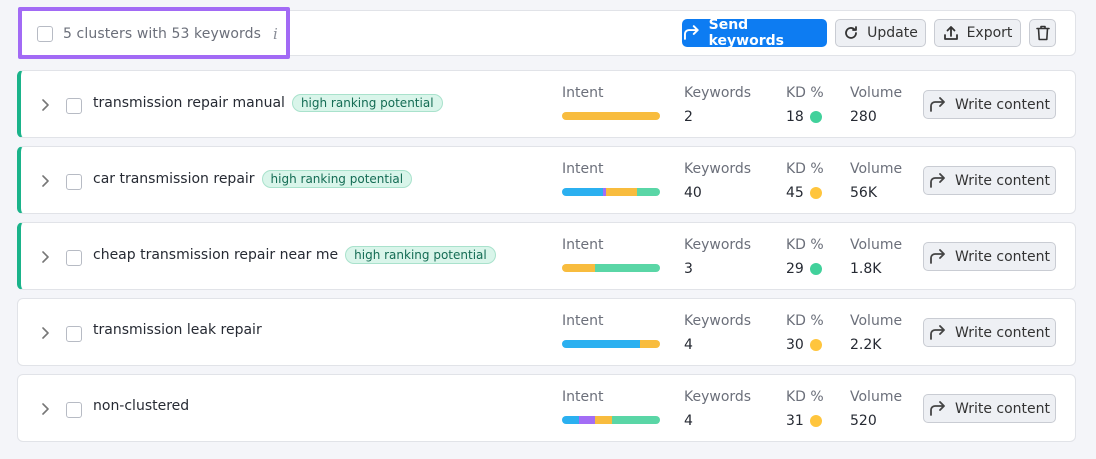 The width and height of the screenshot is (1096, 459). I want to click on volume-value: 1.8K, so click(866, 269).